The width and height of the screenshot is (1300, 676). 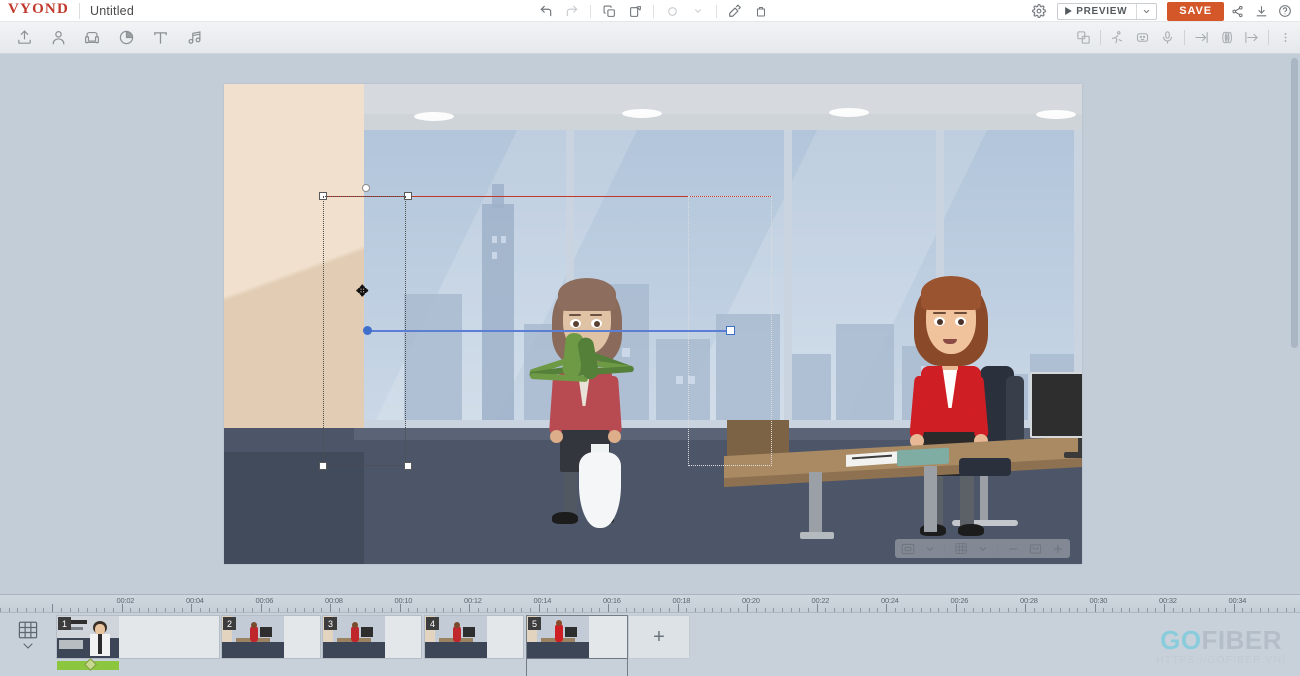 What do you see at coordinates (572, 11) in the screenshot?
I see `redo-icon` at bounding box center [572, 11].